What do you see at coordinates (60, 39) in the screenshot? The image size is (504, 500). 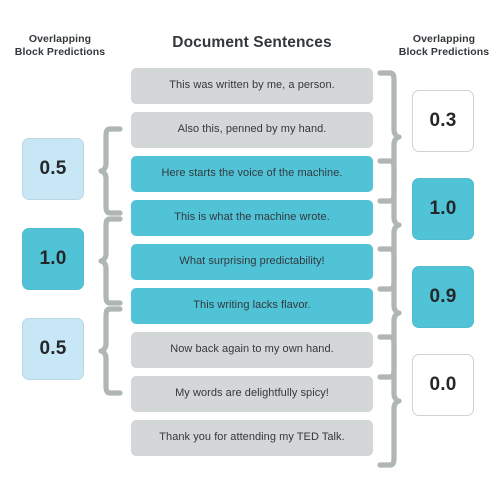 I see `left-header-line-1: Overlapping` at bounding box center [60, 39].